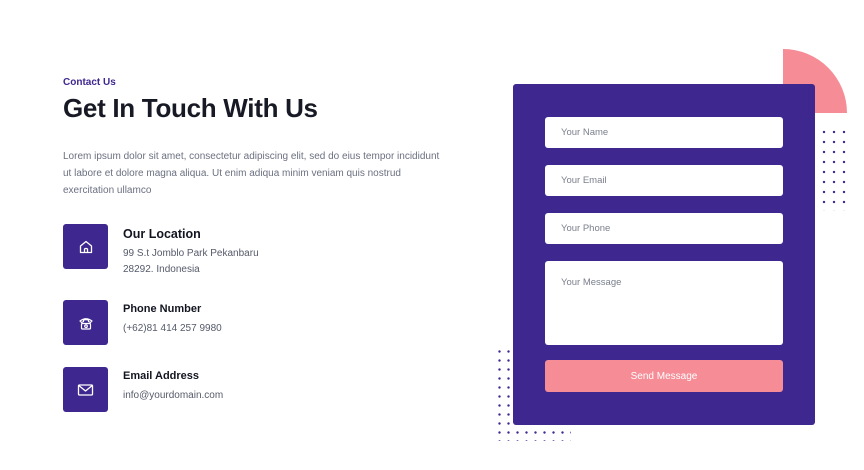 Image resolution: width=864 pixels, height=470 pixels. Describe the element at coordinates (85, 246) in the screenshot. I see `home-icon` at that location.